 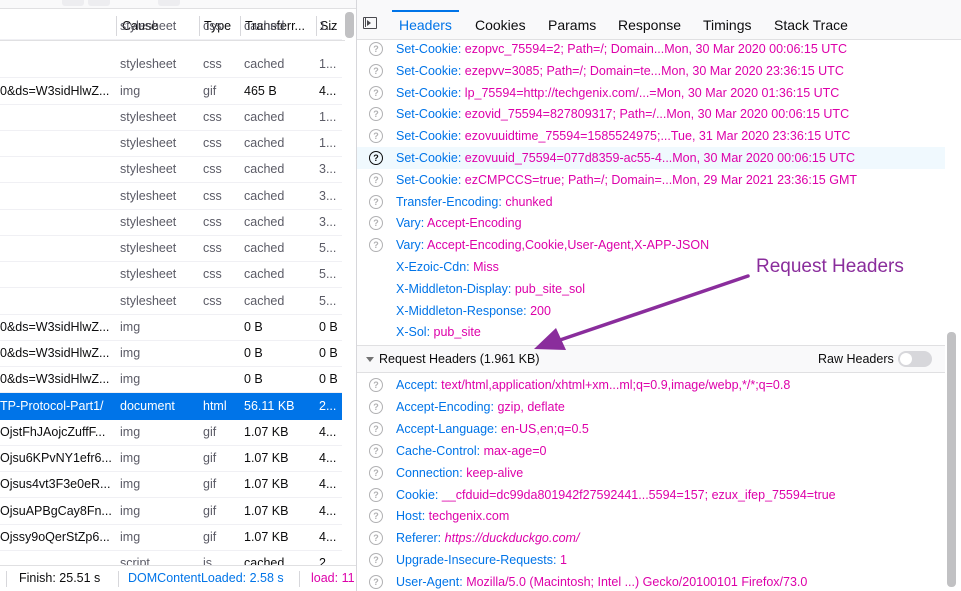 What do you see at coordinates (429, 472) in the screenshot?
I see `header-name: Connection:` at bounding box center [429, 472].